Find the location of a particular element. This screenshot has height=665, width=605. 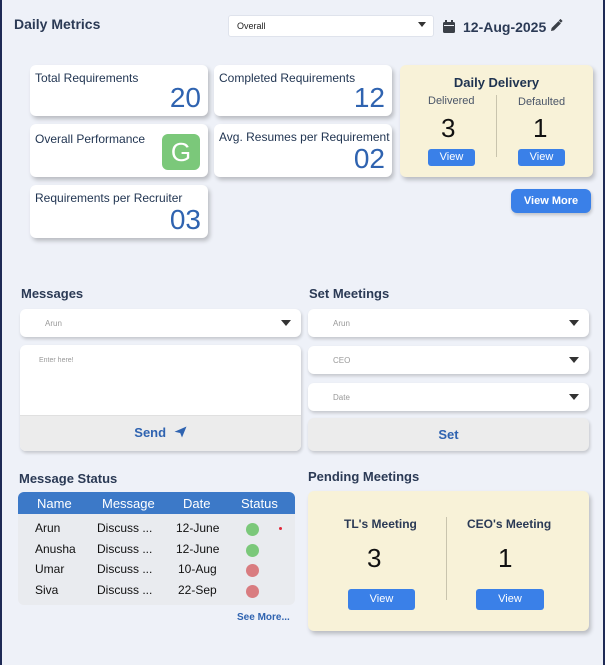

column-header-message: Message is located at coordinates (128, 503).